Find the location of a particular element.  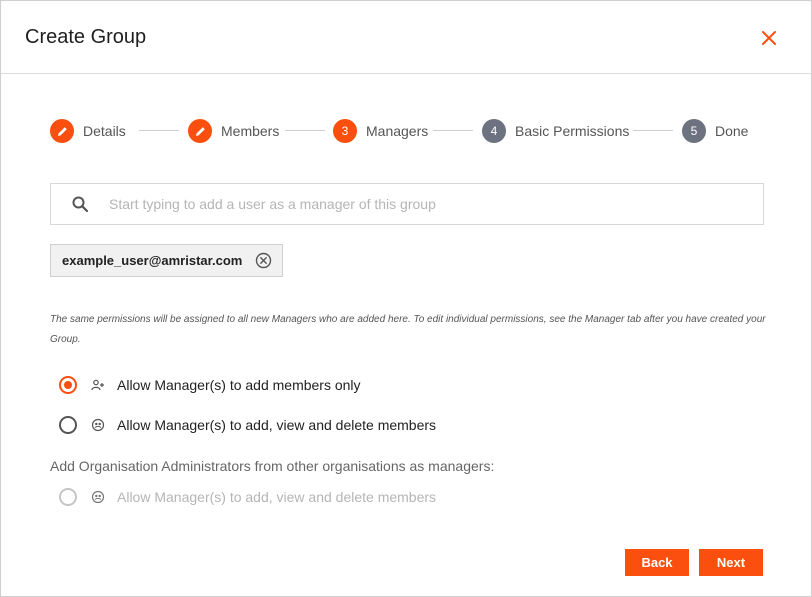

step-basic-permissions: 4 Basic Permissions is located at coordinates (555, 131).